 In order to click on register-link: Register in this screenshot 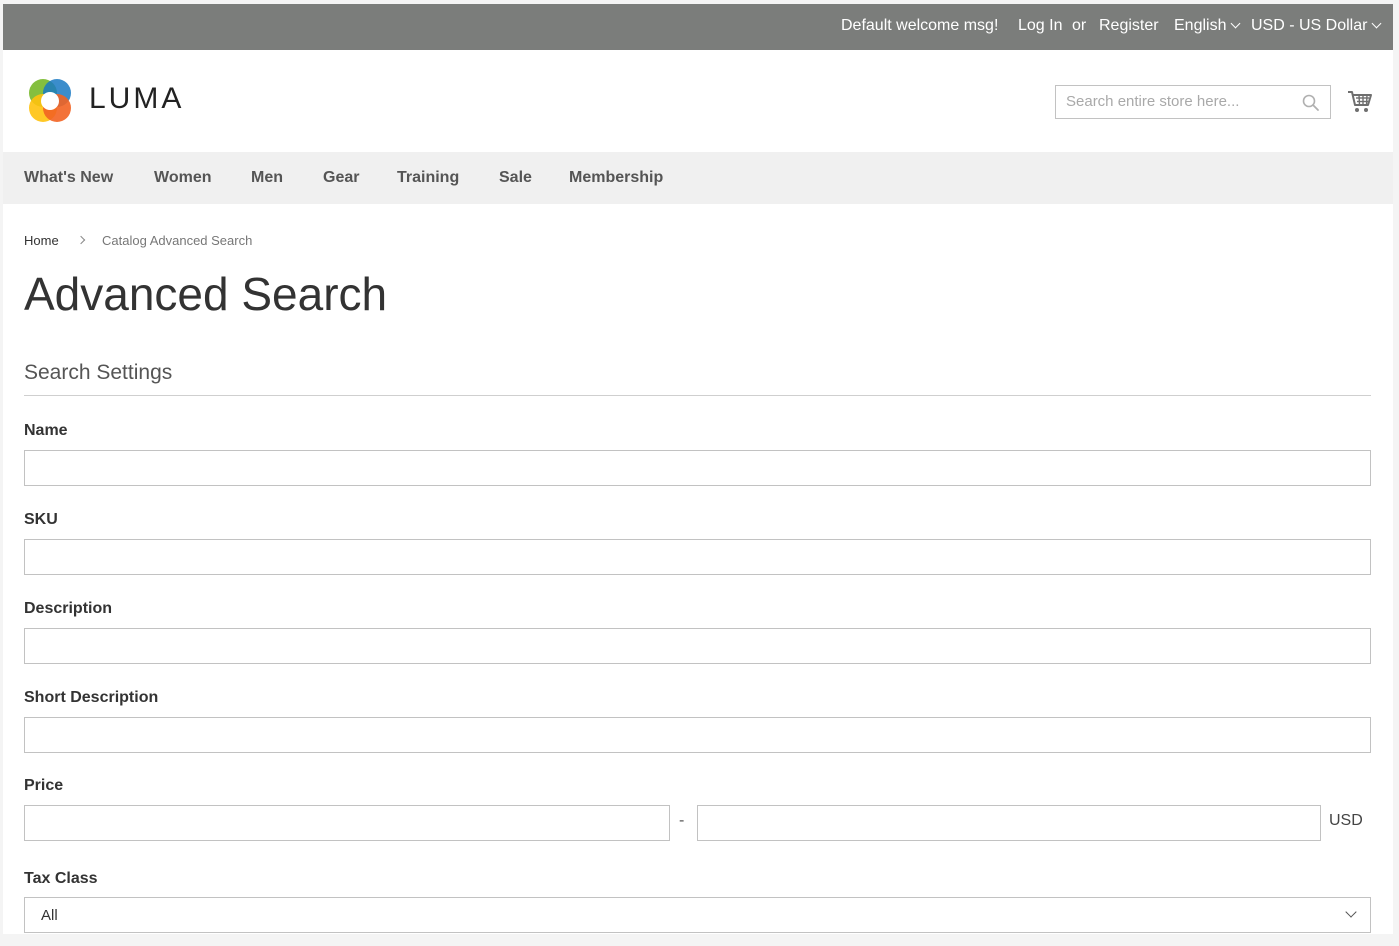, I will do `click(1129, 26)`.